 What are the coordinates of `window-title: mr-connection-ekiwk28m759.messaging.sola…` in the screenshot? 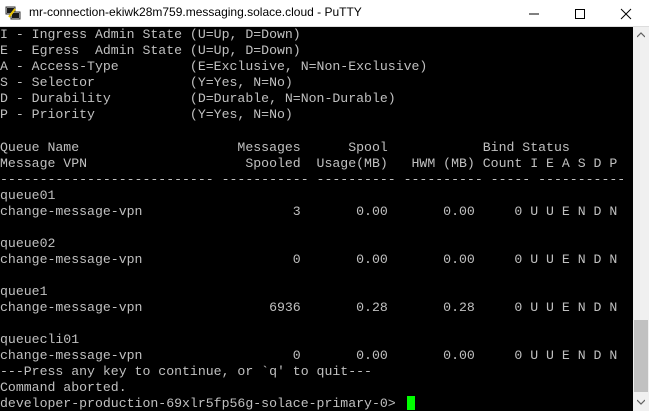 It's located at (195, 12).